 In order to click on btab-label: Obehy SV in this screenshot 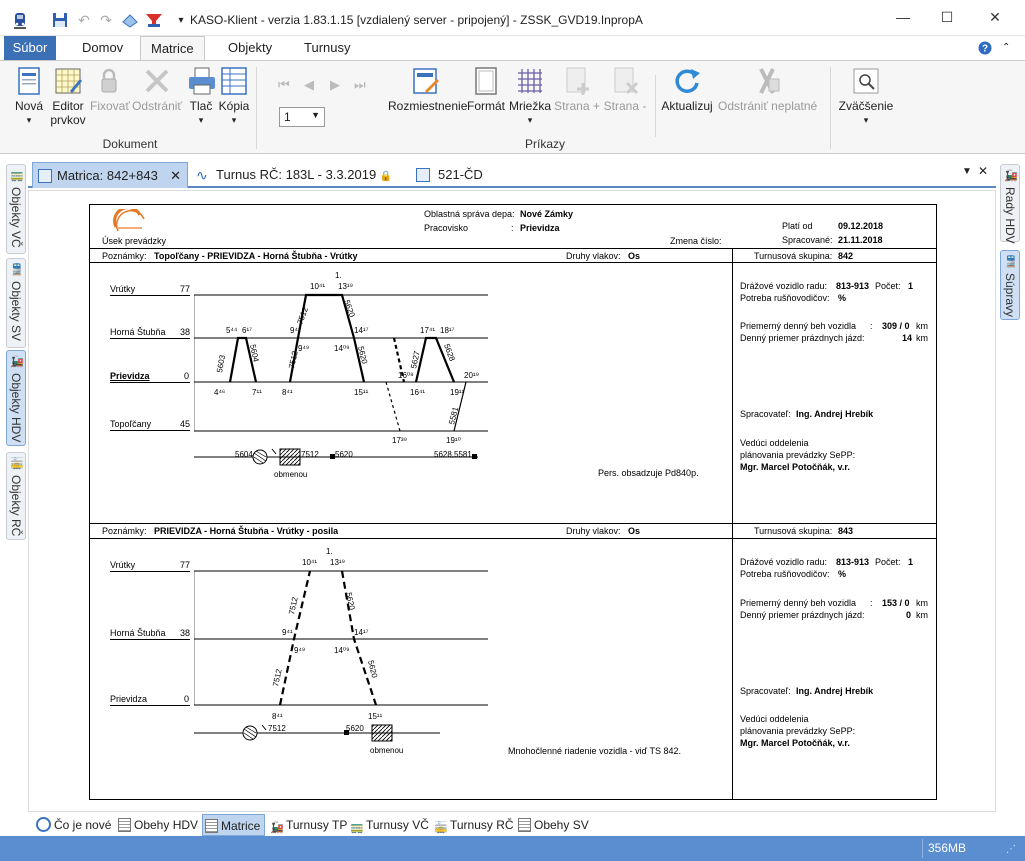, I will do `click(561, 825)`.